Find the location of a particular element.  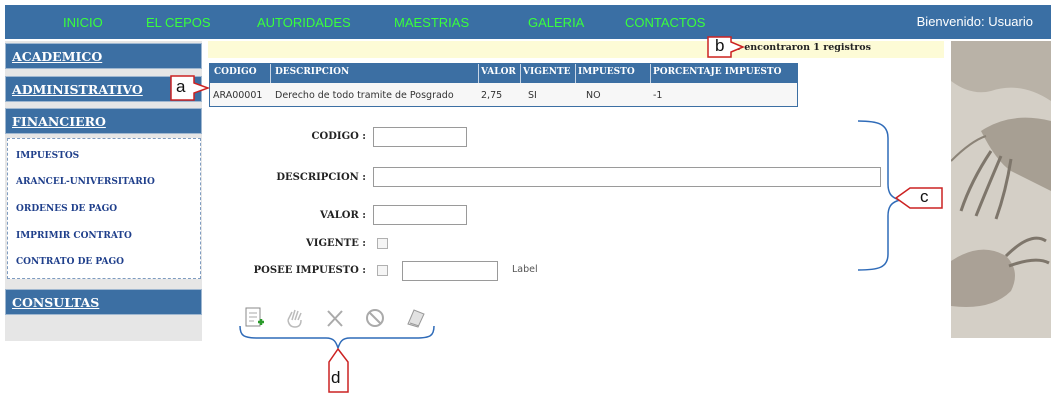

submenu-item-impuestos: IMPUESTOS is located at coordinates (47, 156).